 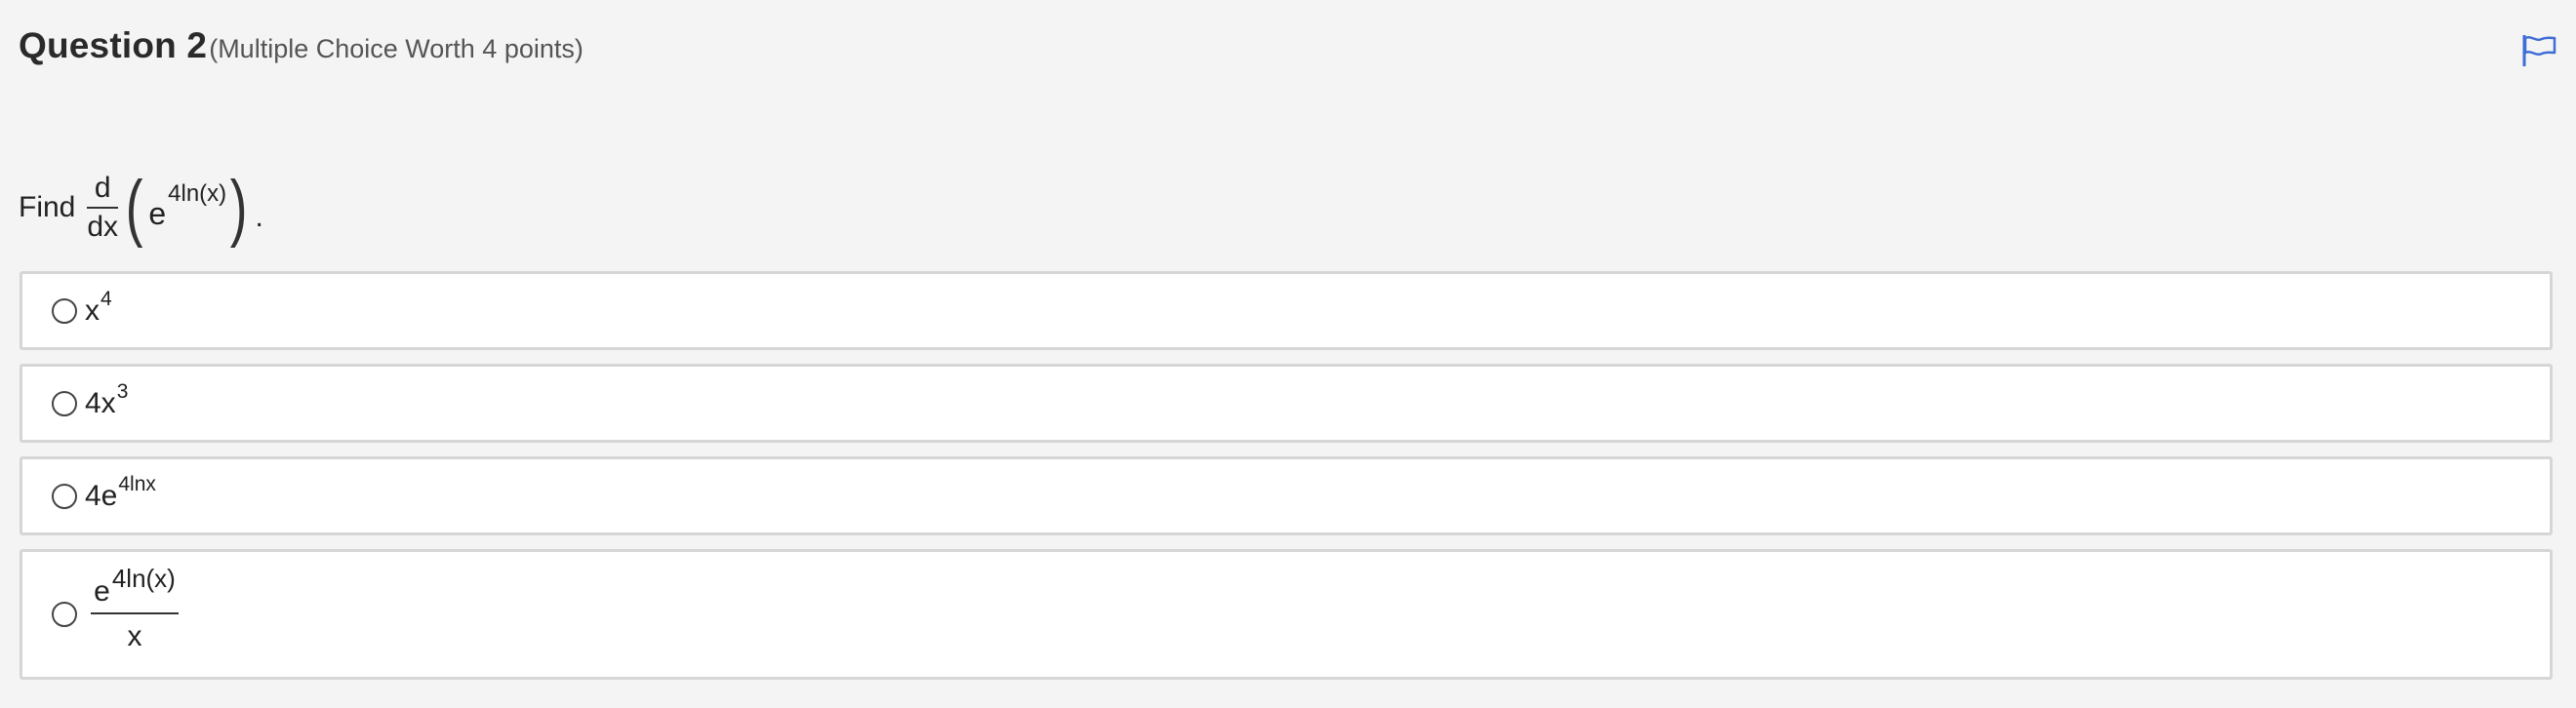 I want to click on derivative-denominator: dx, so click(x=103, y=227).